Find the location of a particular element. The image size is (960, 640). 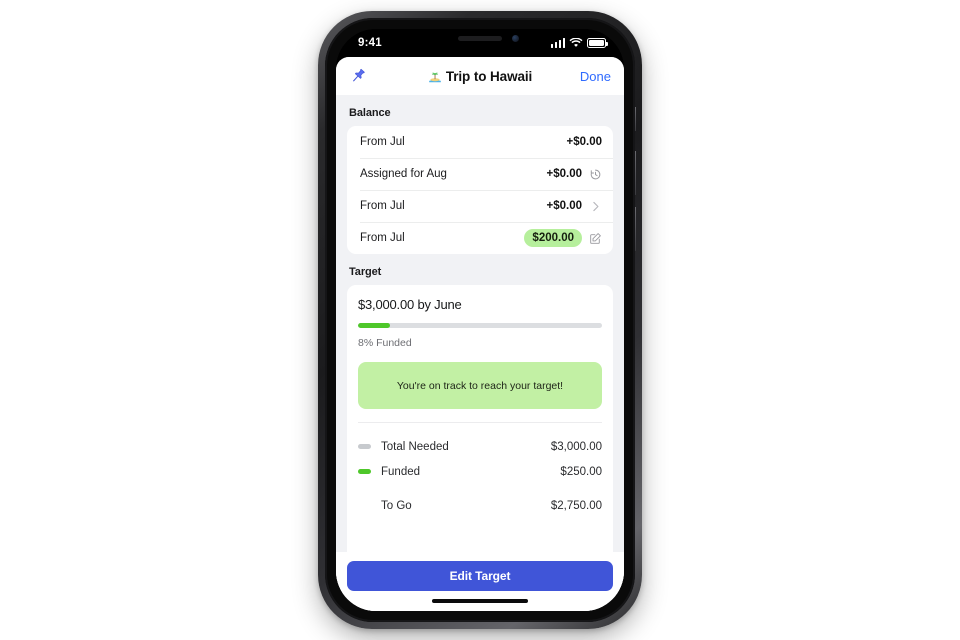

status-bar-time: 9:41 is located at coordinates (370, 43).